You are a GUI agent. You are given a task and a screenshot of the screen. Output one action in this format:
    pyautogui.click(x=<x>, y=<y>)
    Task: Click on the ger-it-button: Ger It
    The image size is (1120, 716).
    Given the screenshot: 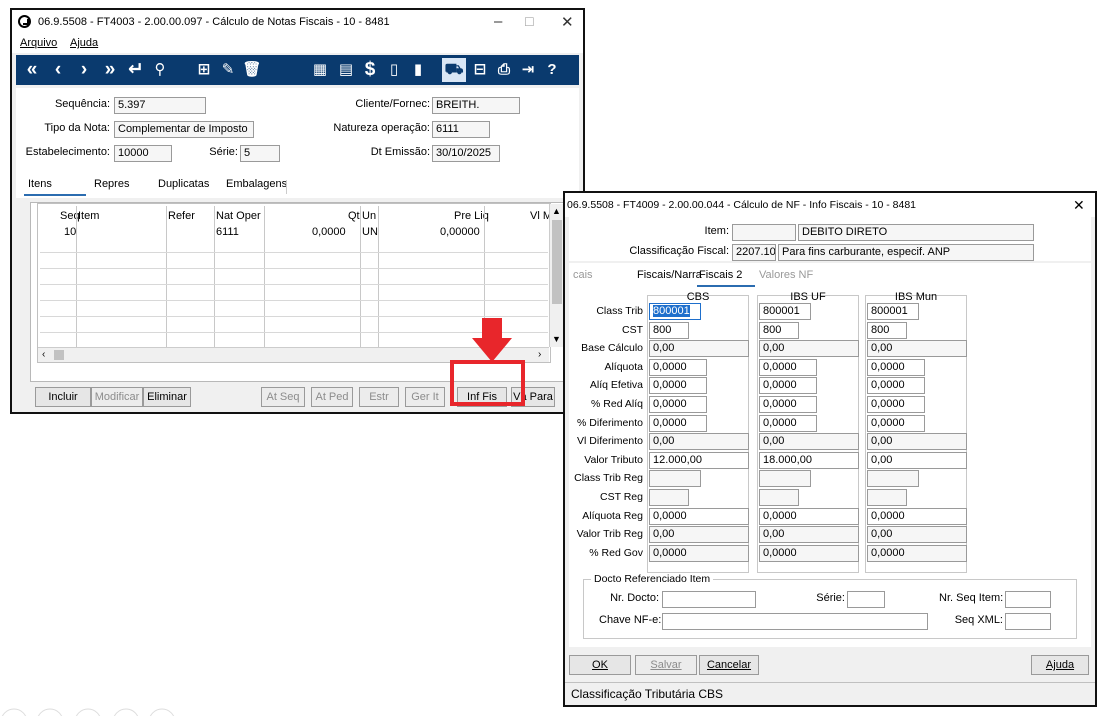 What is the action you would take?
    pyautogui.click(x=425, y=397)
    